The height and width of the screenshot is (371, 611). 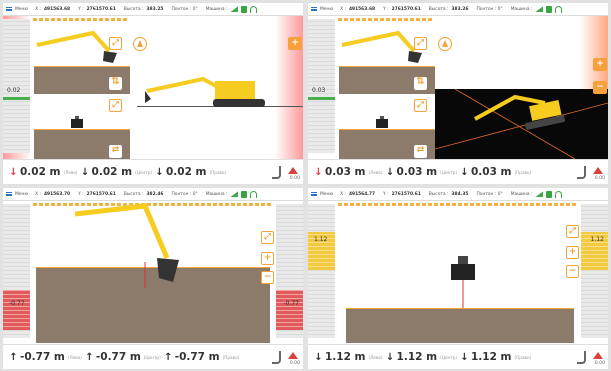 I want to click on left-level-indicator, so click(x=16, y=98).